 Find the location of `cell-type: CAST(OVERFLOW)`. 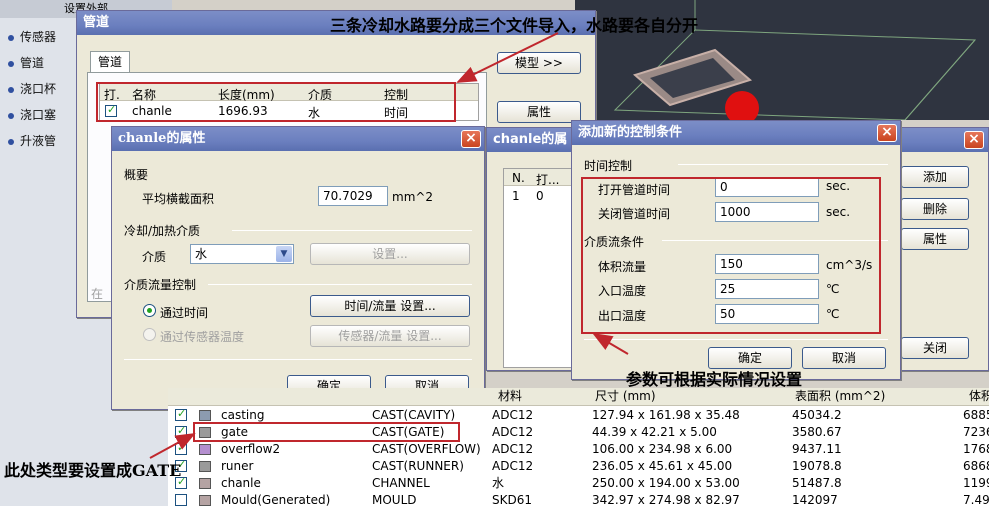

cell-type: CAST(OVERFLOW) is located at coordinates (426, 449).